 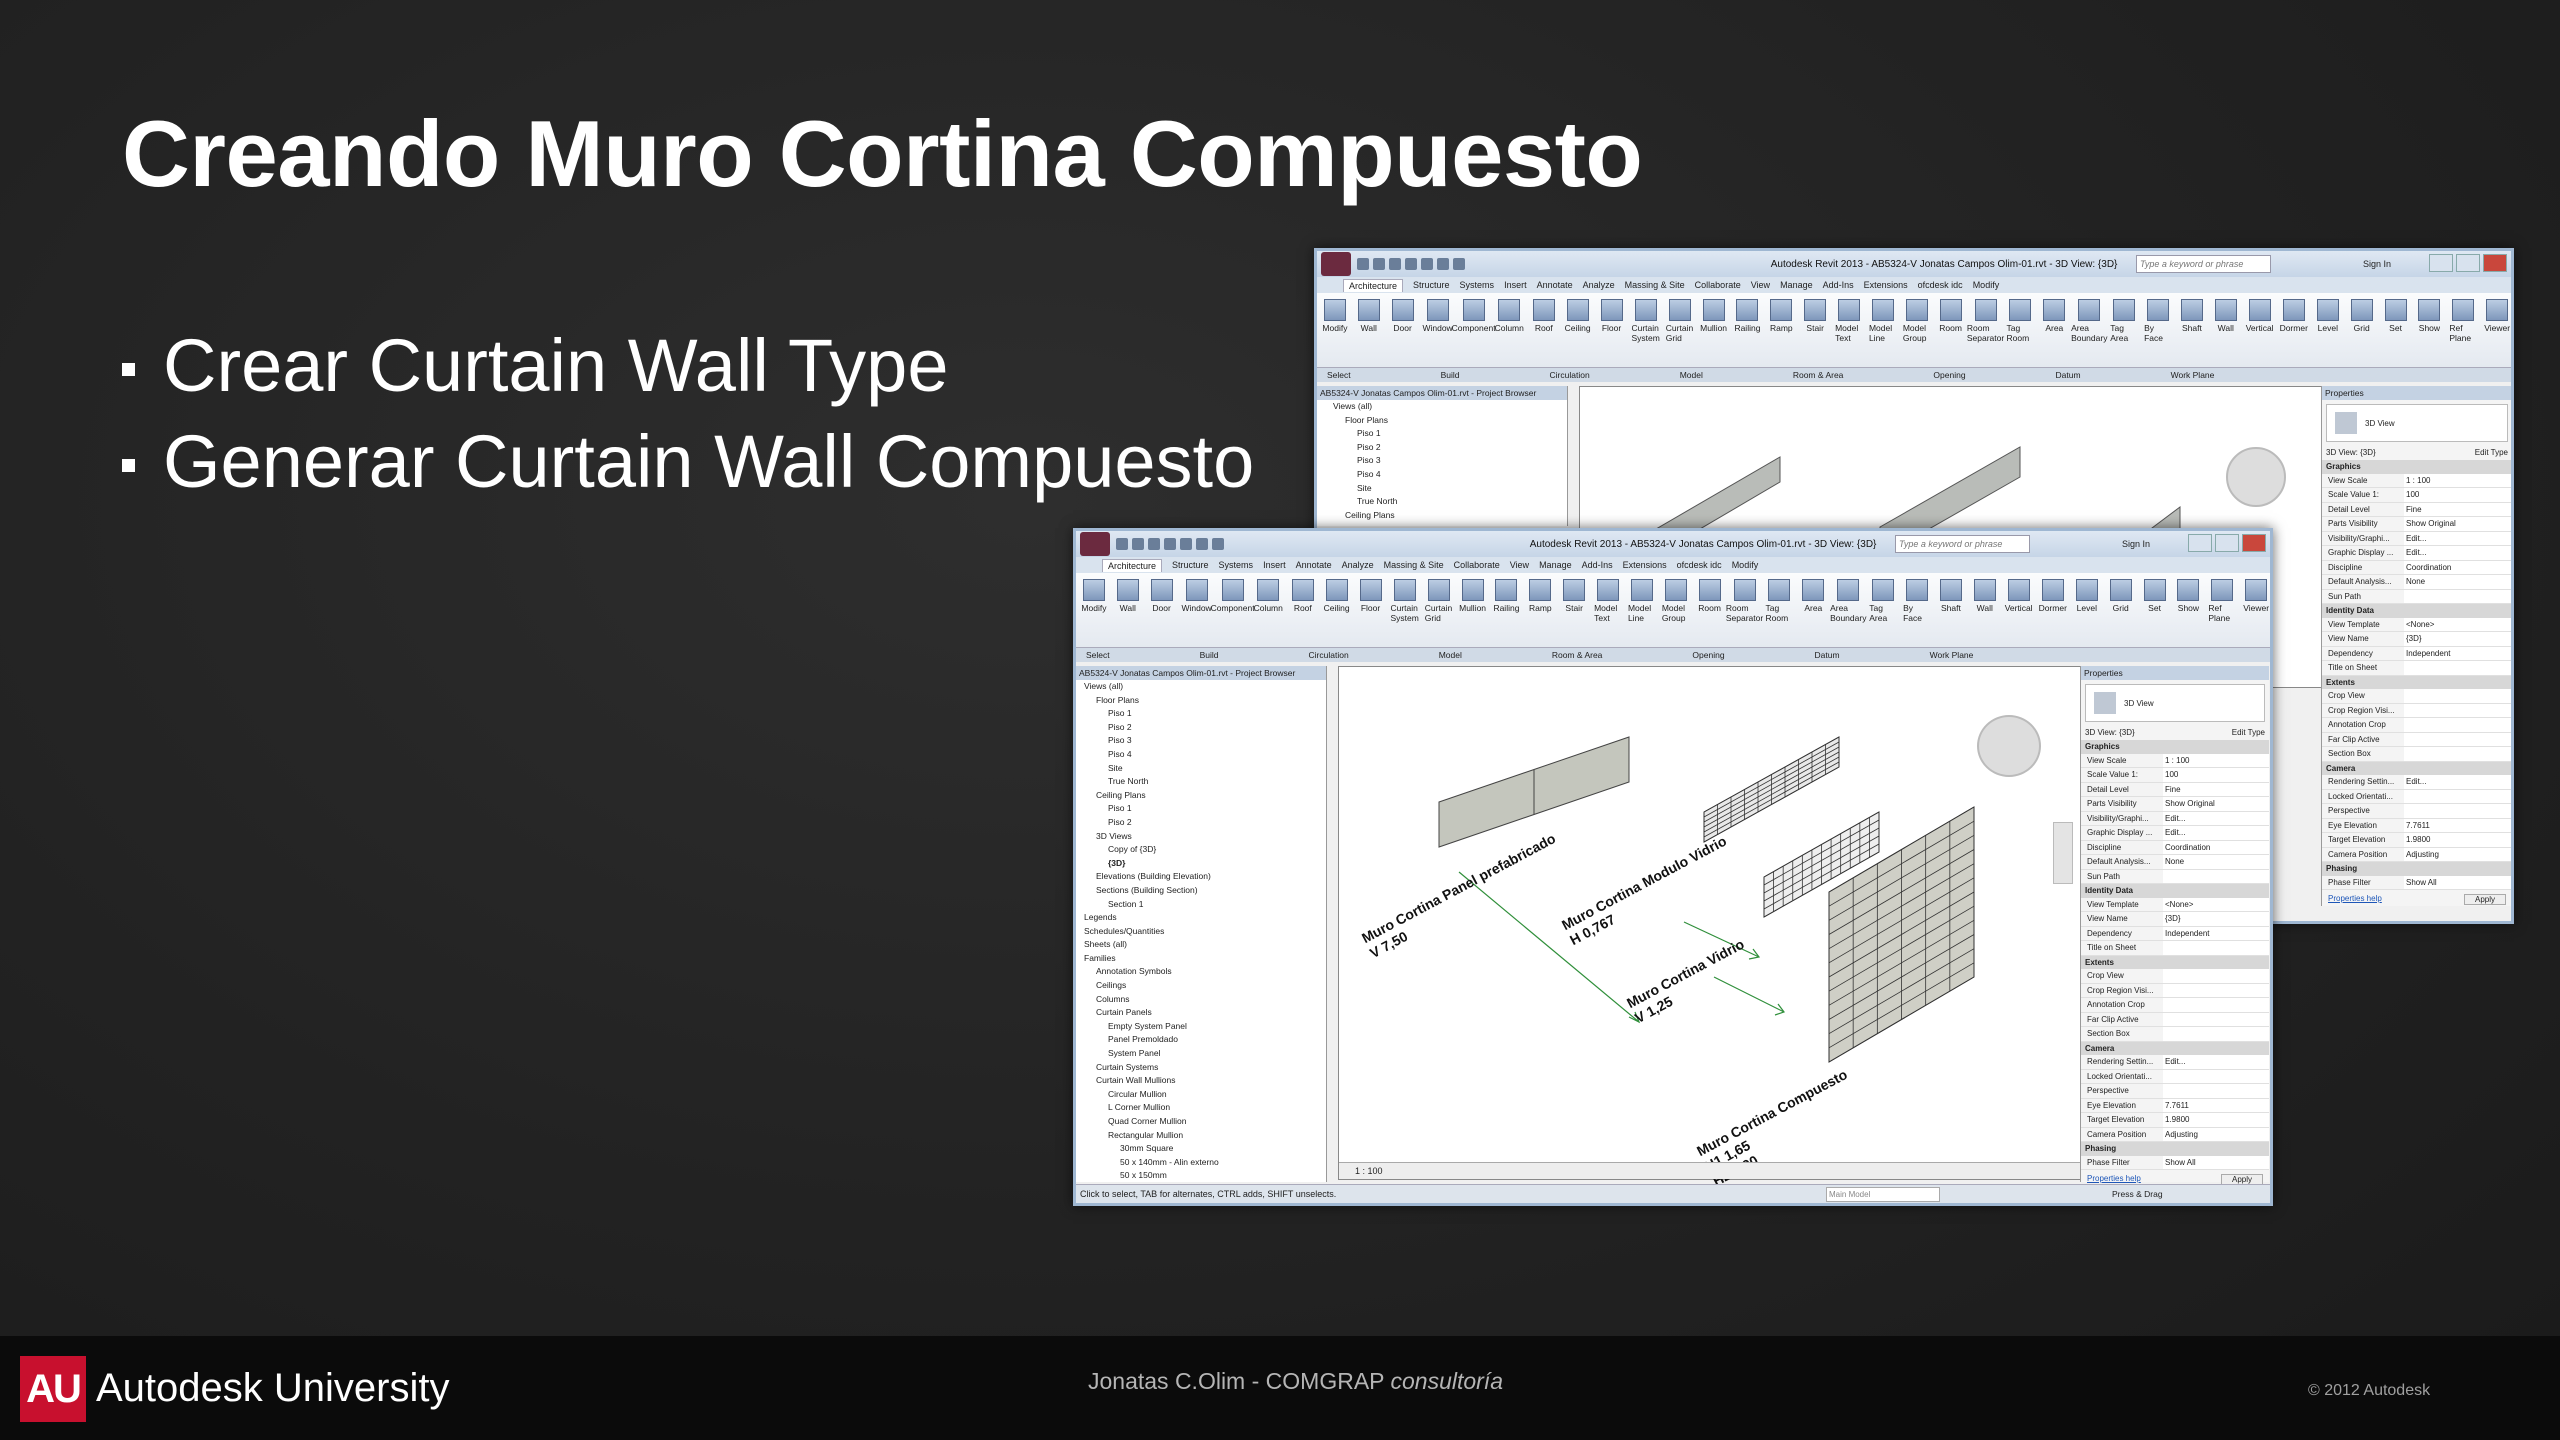 What do you see at coordinates (1201, 891) in the screenshot?
I see `tree-item: Sections (Building Section)` at bounding box center [1201, 891].